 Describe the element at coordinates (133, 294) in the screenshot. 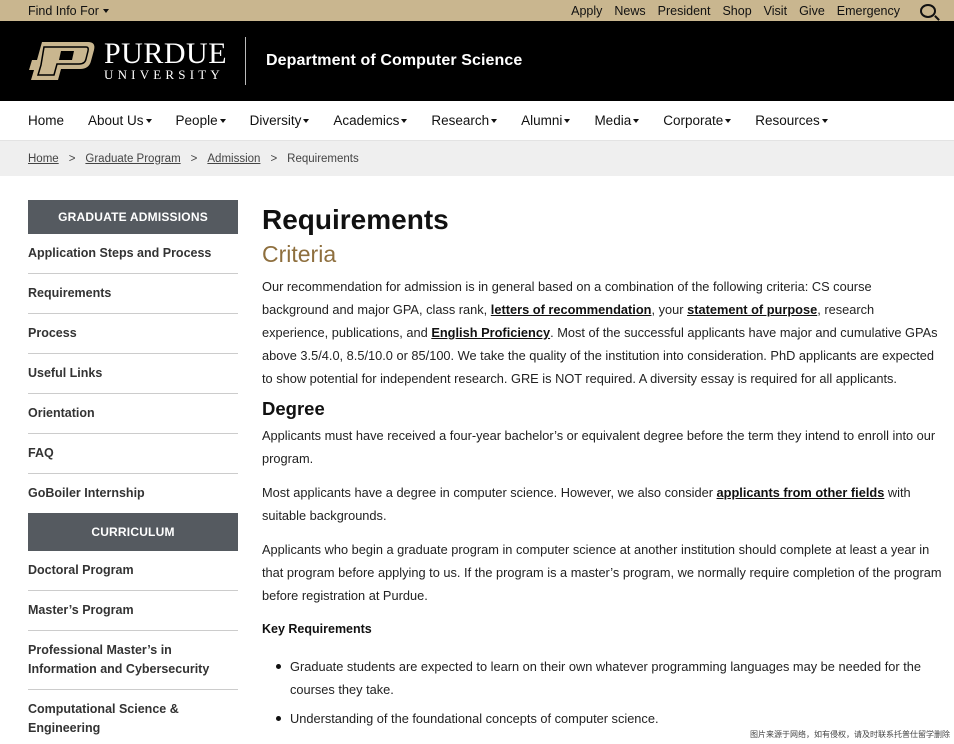

I see `sidebar-item-requirements: Requirements` at that location.